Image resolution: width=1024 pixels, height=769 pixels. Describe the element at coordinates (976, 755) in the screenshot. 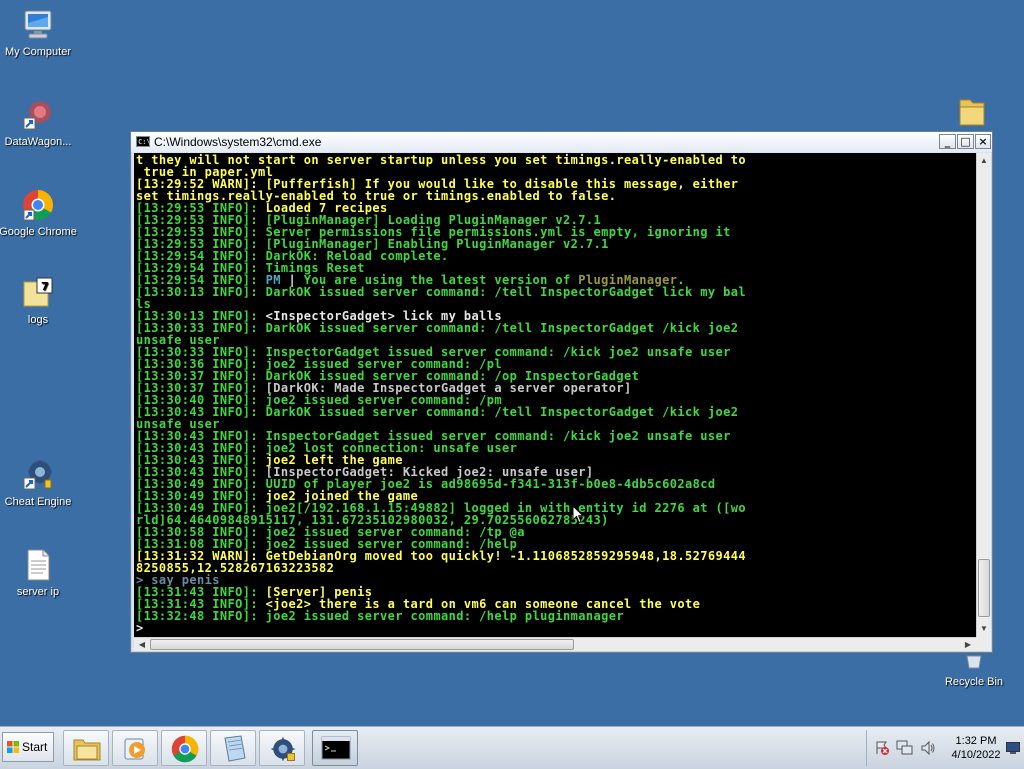

I see `clock-date: 4/10/2022` at that location.